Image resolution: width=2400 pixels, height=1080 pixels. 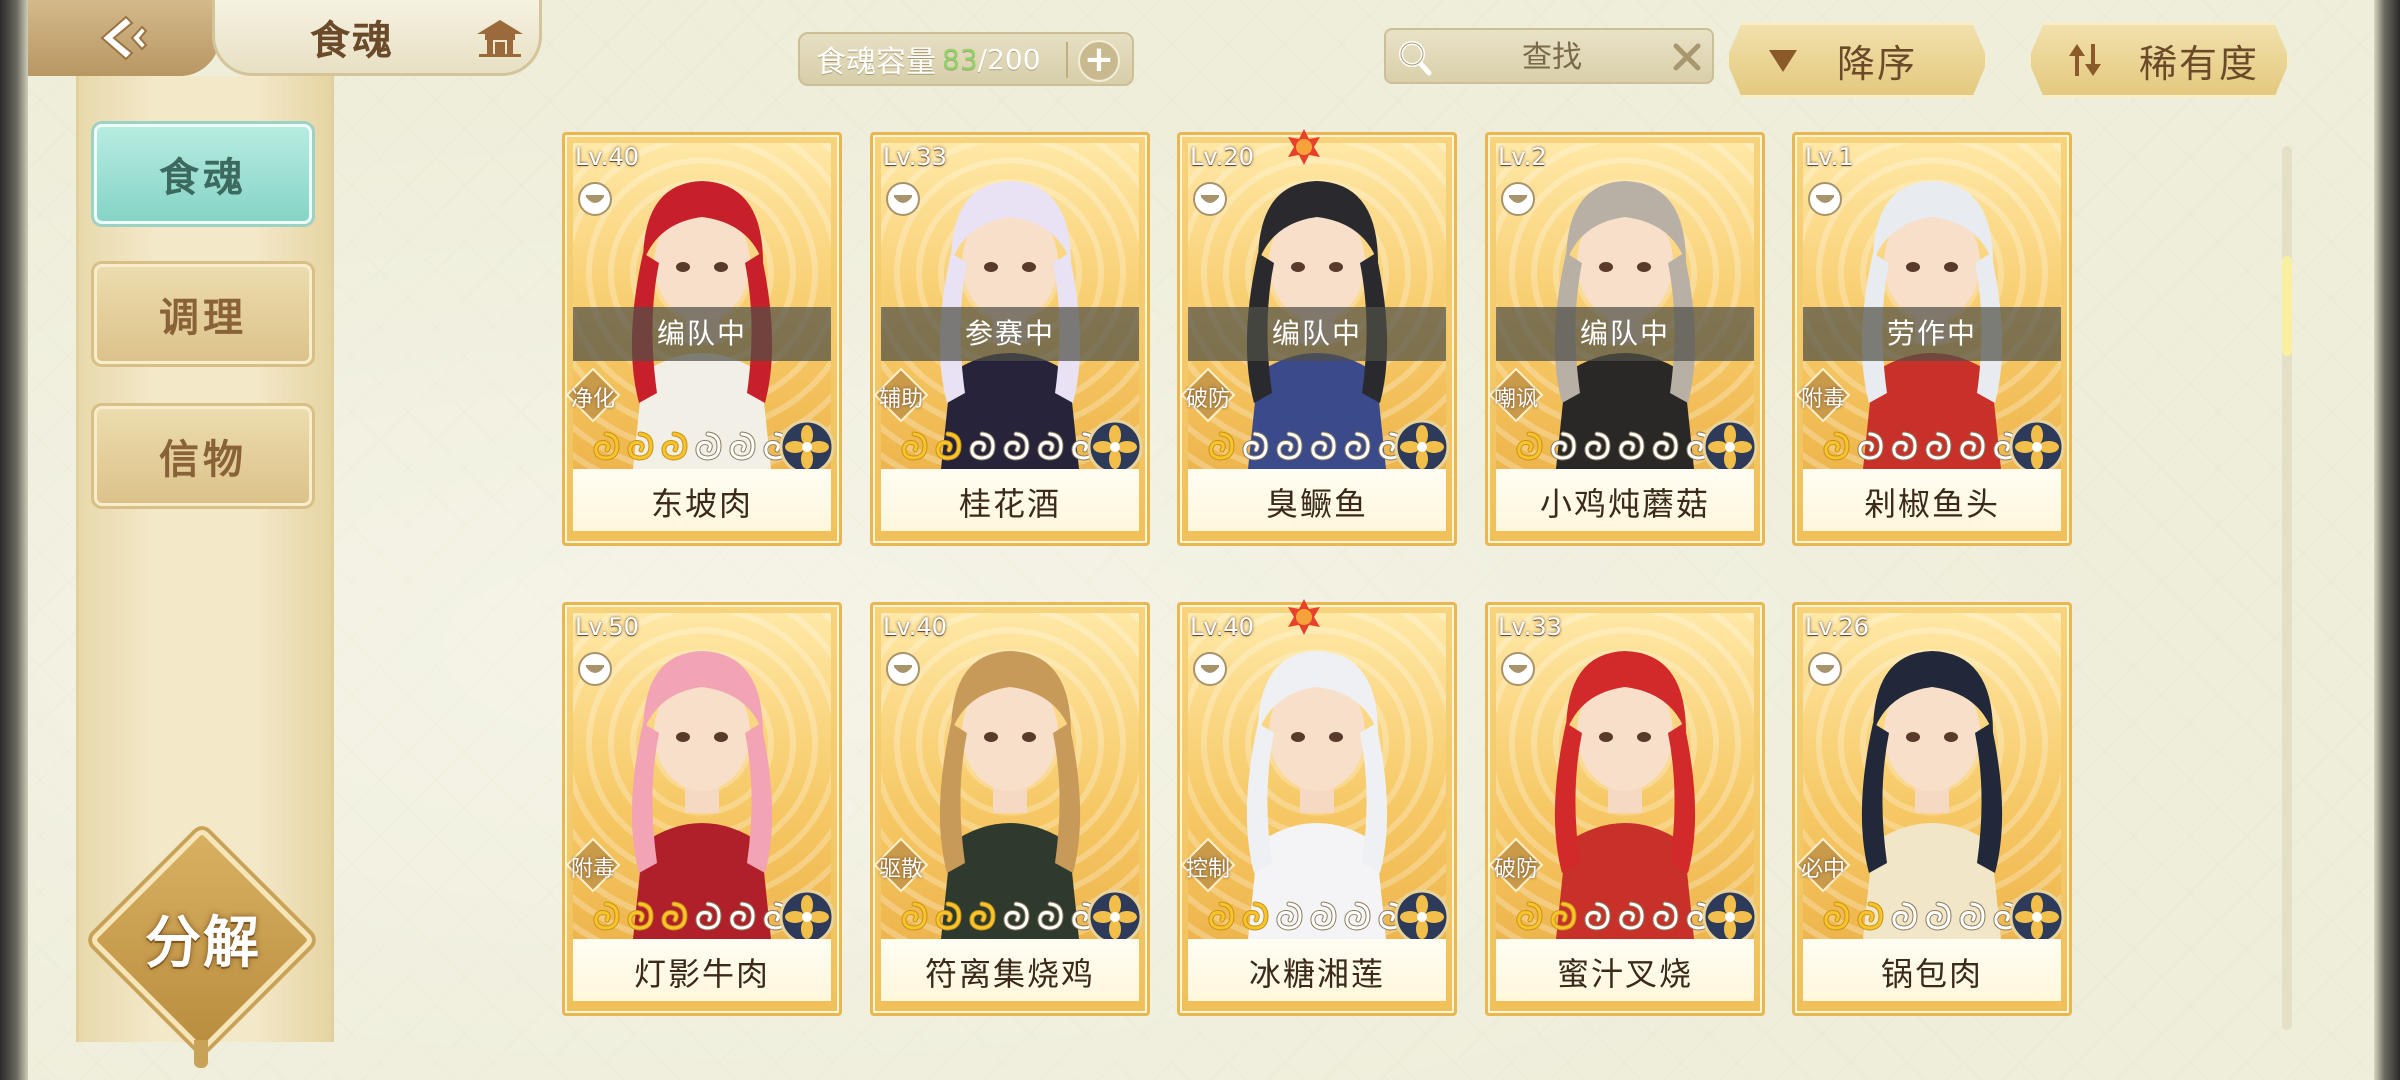 I want to click on sidebar-item-cook: 调理, so click(x=203, y=314).